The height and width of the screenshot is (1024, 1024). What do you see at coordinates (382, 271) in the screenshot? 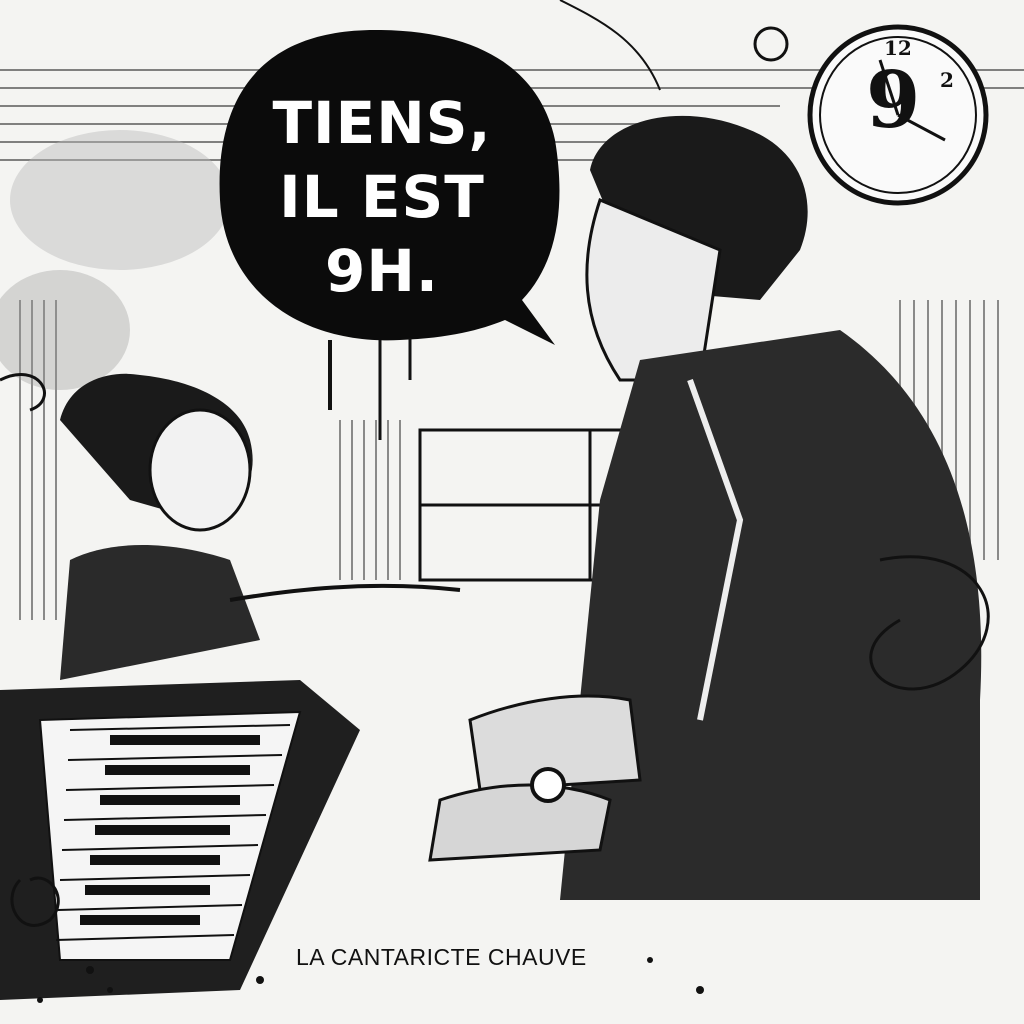
I see `speech-line-3: 9H.` at bounding box center [382, 271].